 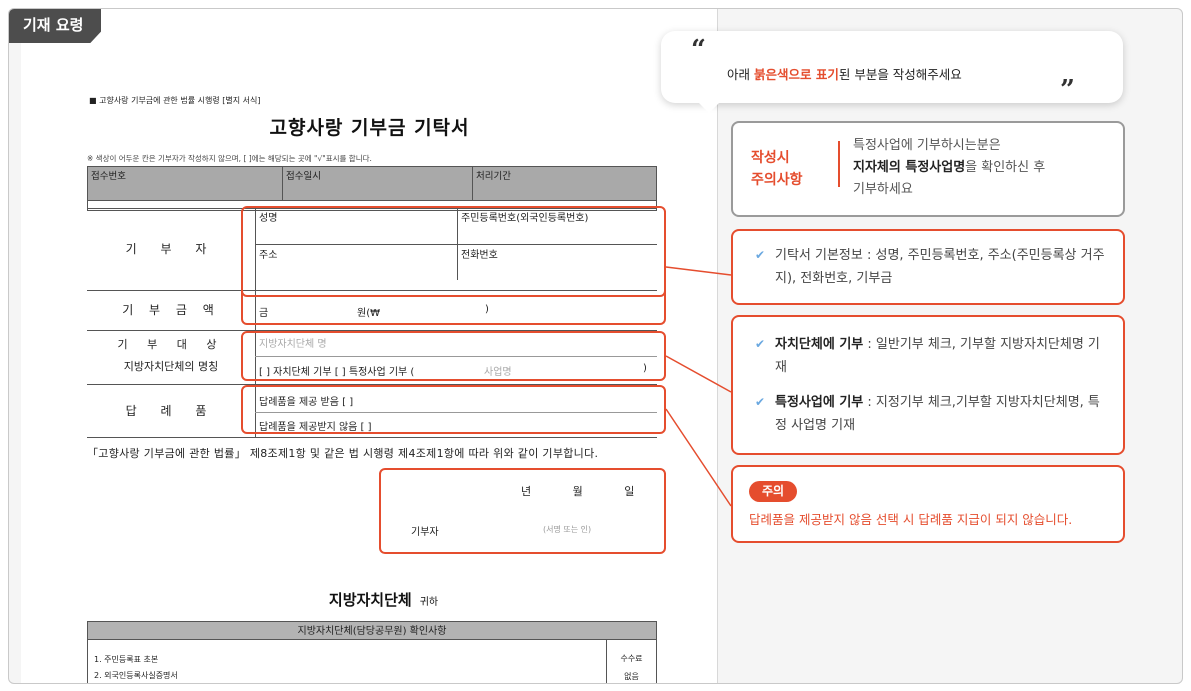 What do you see at coordinates (171, 356) in the screenshot?
I see `target-label: 기 부 대 상 지방자치단체의 명칭` at bounding box center [171, 356].